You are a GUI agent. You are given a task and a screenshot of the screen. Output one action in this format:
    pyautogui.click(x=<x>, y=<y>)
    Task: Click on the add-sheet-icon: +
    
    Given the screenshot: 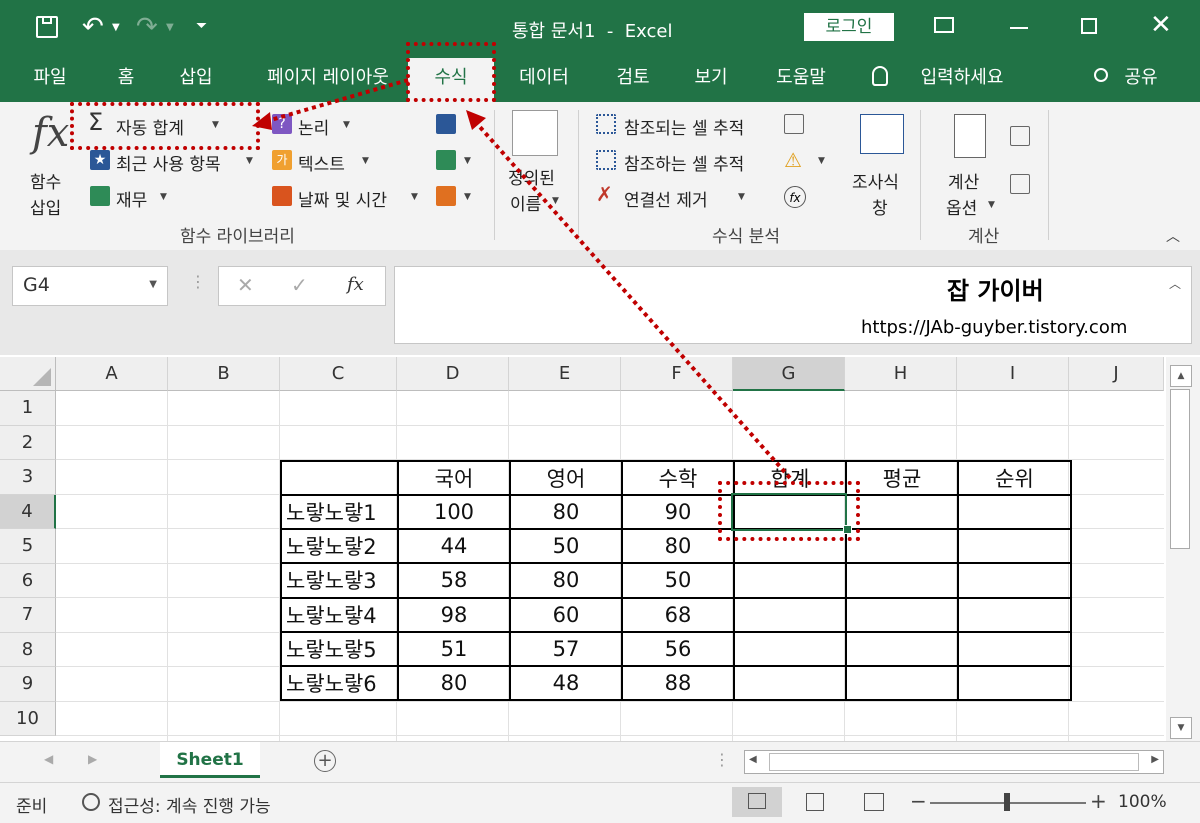 What is the action you would take?
    pyautogui.click(x=325, y=761)
    